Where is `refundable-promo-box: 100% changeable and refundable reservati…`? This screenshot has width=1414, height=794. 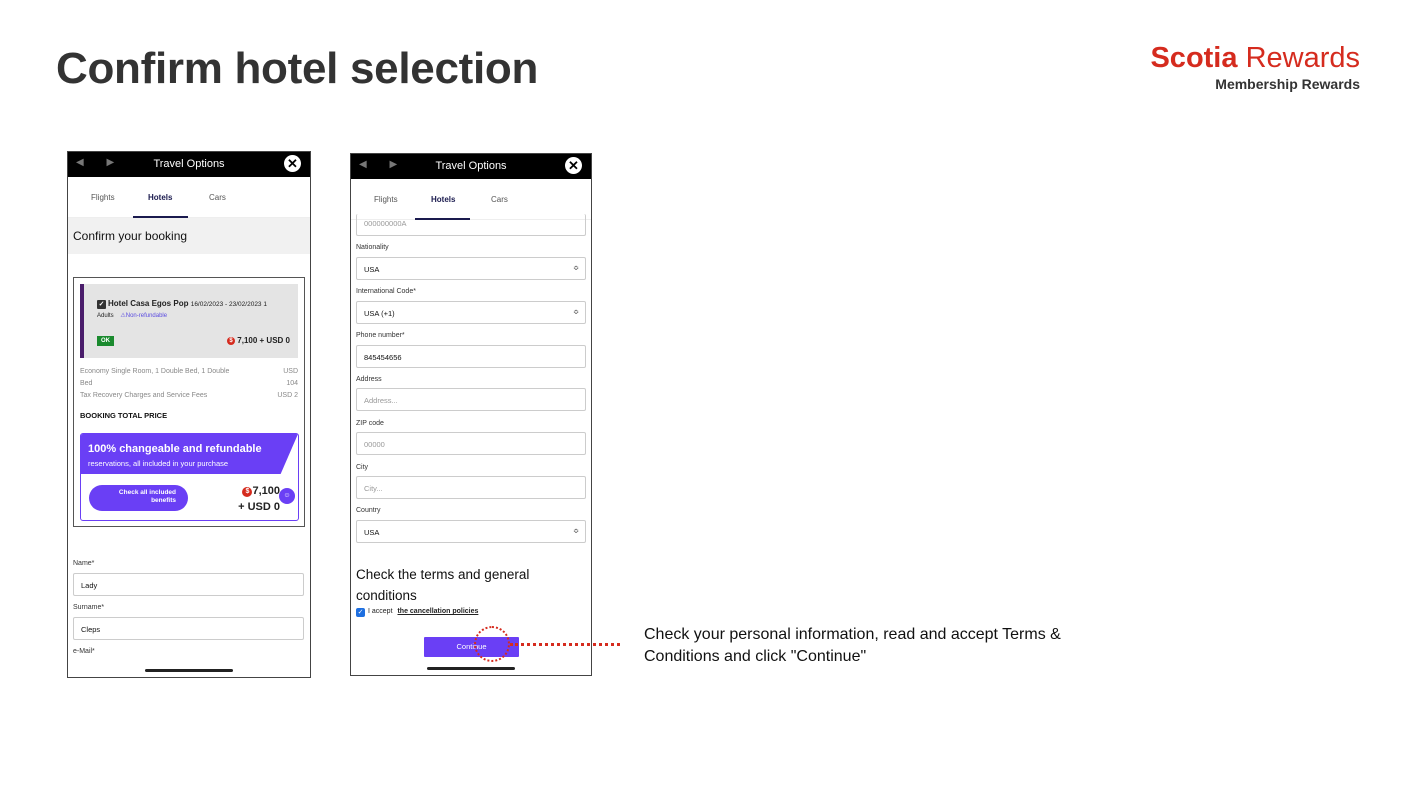 refundable-promo-box: 100% changeable and refundable reservati… is located at coordinates (189, 477).